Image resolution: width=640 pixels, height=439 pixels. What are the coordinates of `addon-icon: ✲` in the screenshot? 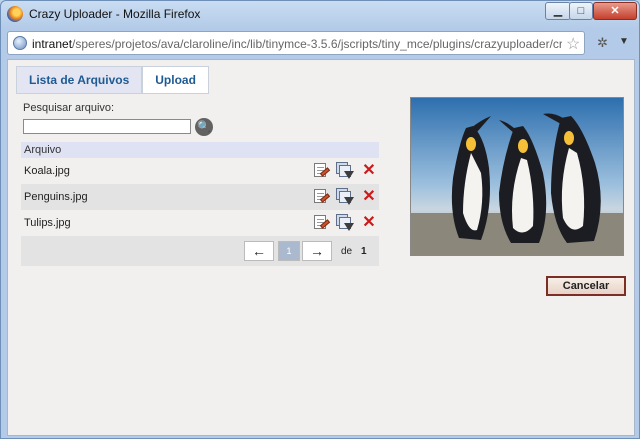 It's located at (602, 43).